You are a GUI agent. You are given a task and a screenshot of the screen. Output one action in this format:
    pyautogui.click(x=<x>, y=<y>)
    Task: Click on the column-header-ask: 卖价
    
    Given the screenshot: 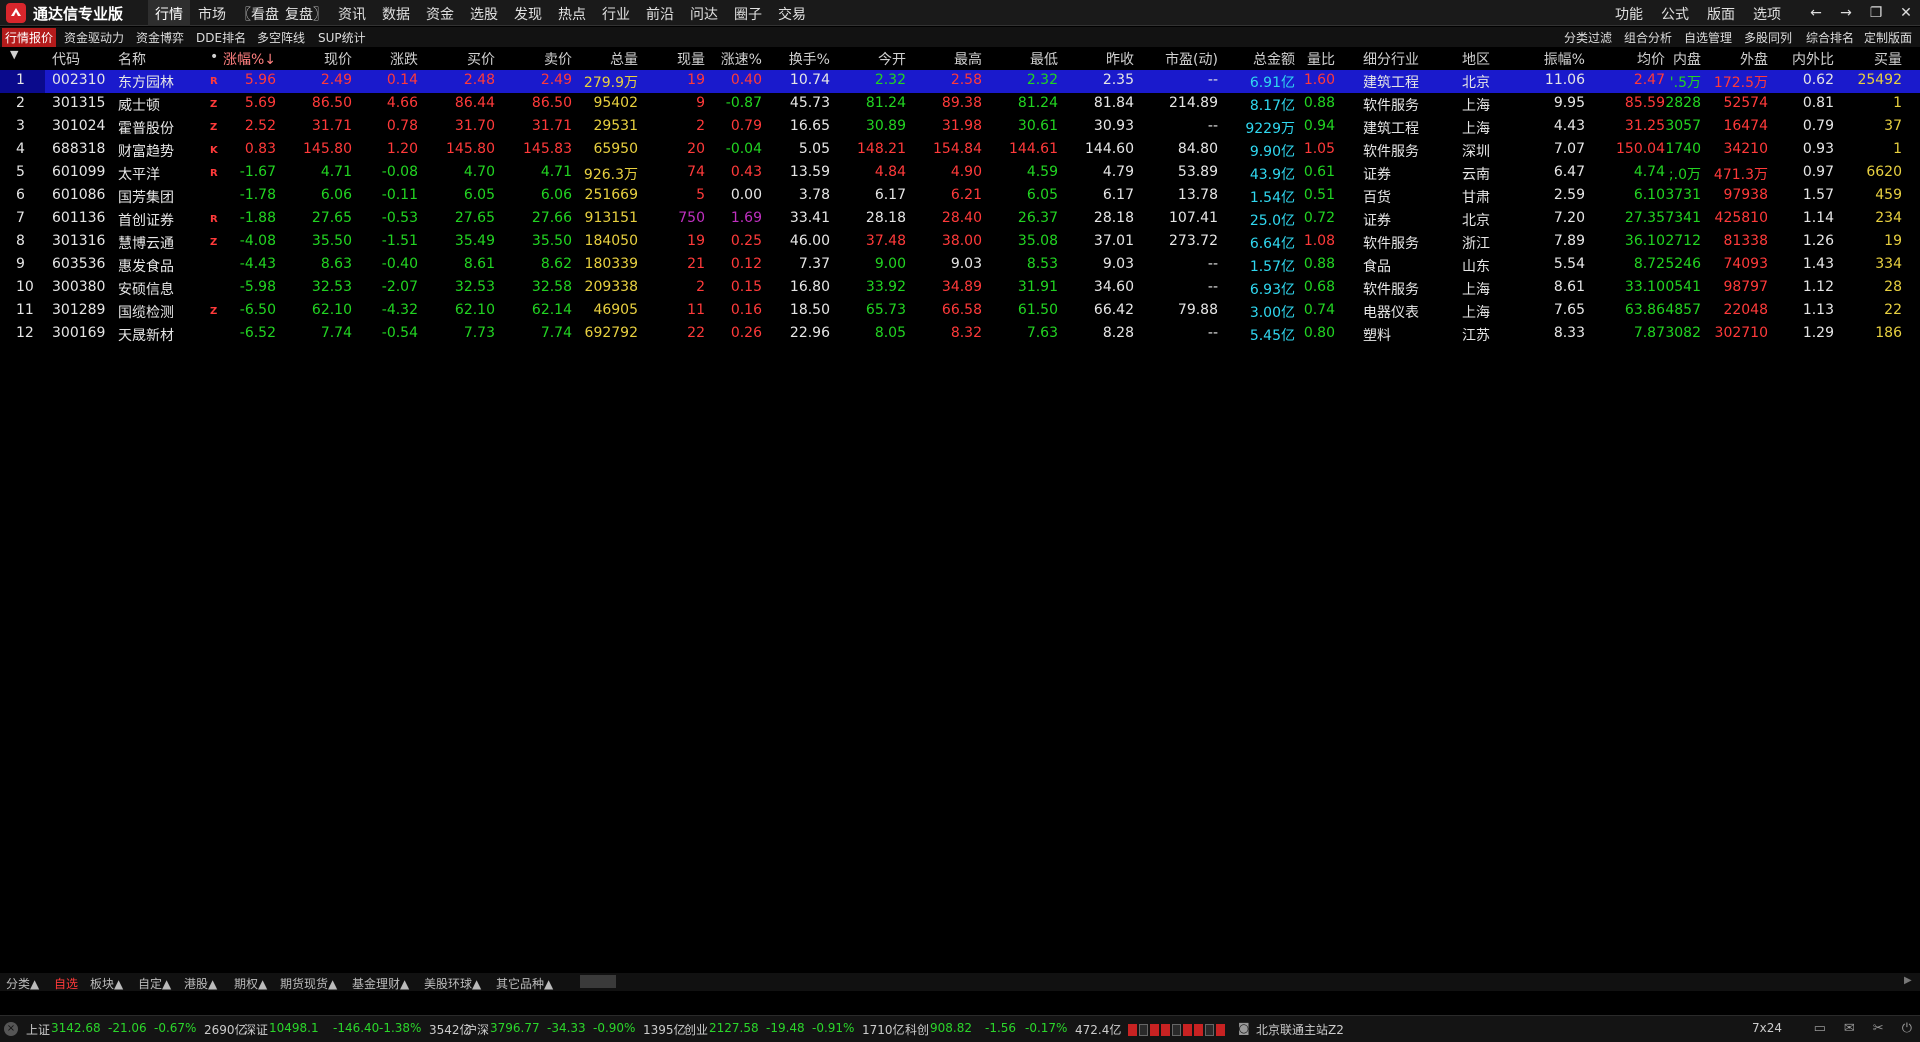 What is the action you would take?
    pyautogui.click(x=558, y=59)
    